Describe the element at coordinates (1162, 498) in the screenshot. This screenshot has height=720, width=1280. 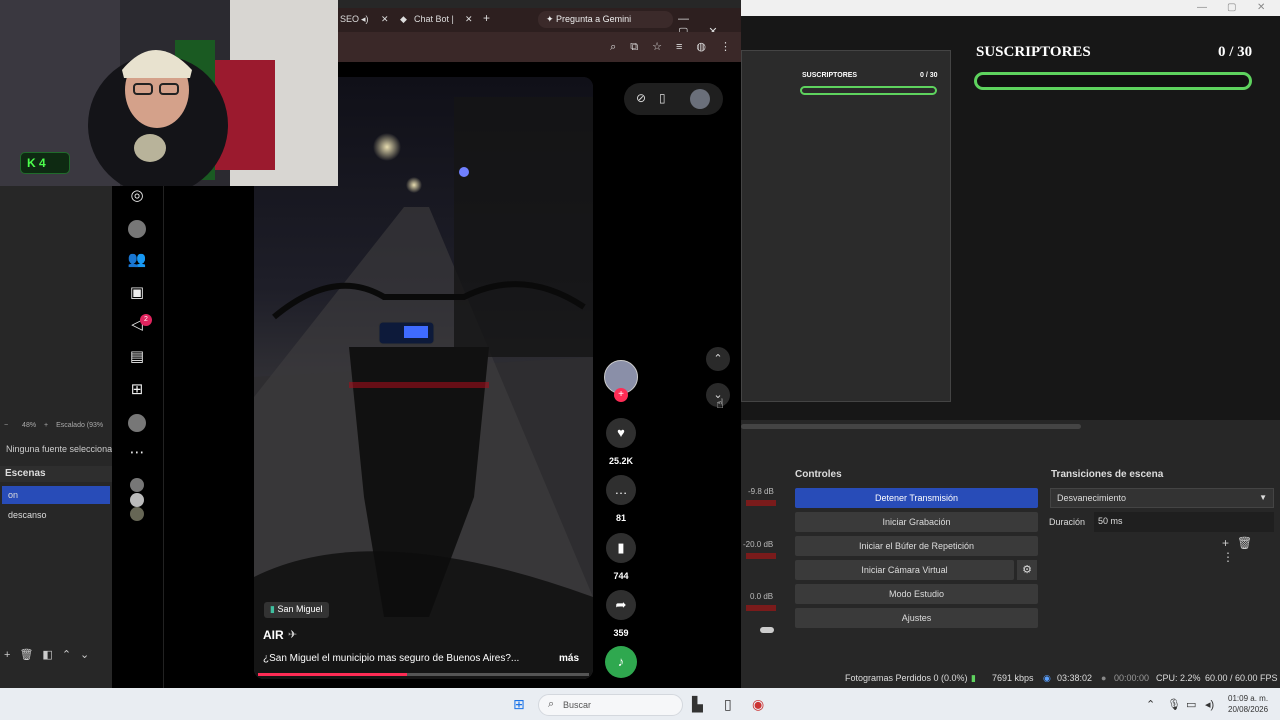
I see `transition-select: Desvanecimiento ▼` at that location.